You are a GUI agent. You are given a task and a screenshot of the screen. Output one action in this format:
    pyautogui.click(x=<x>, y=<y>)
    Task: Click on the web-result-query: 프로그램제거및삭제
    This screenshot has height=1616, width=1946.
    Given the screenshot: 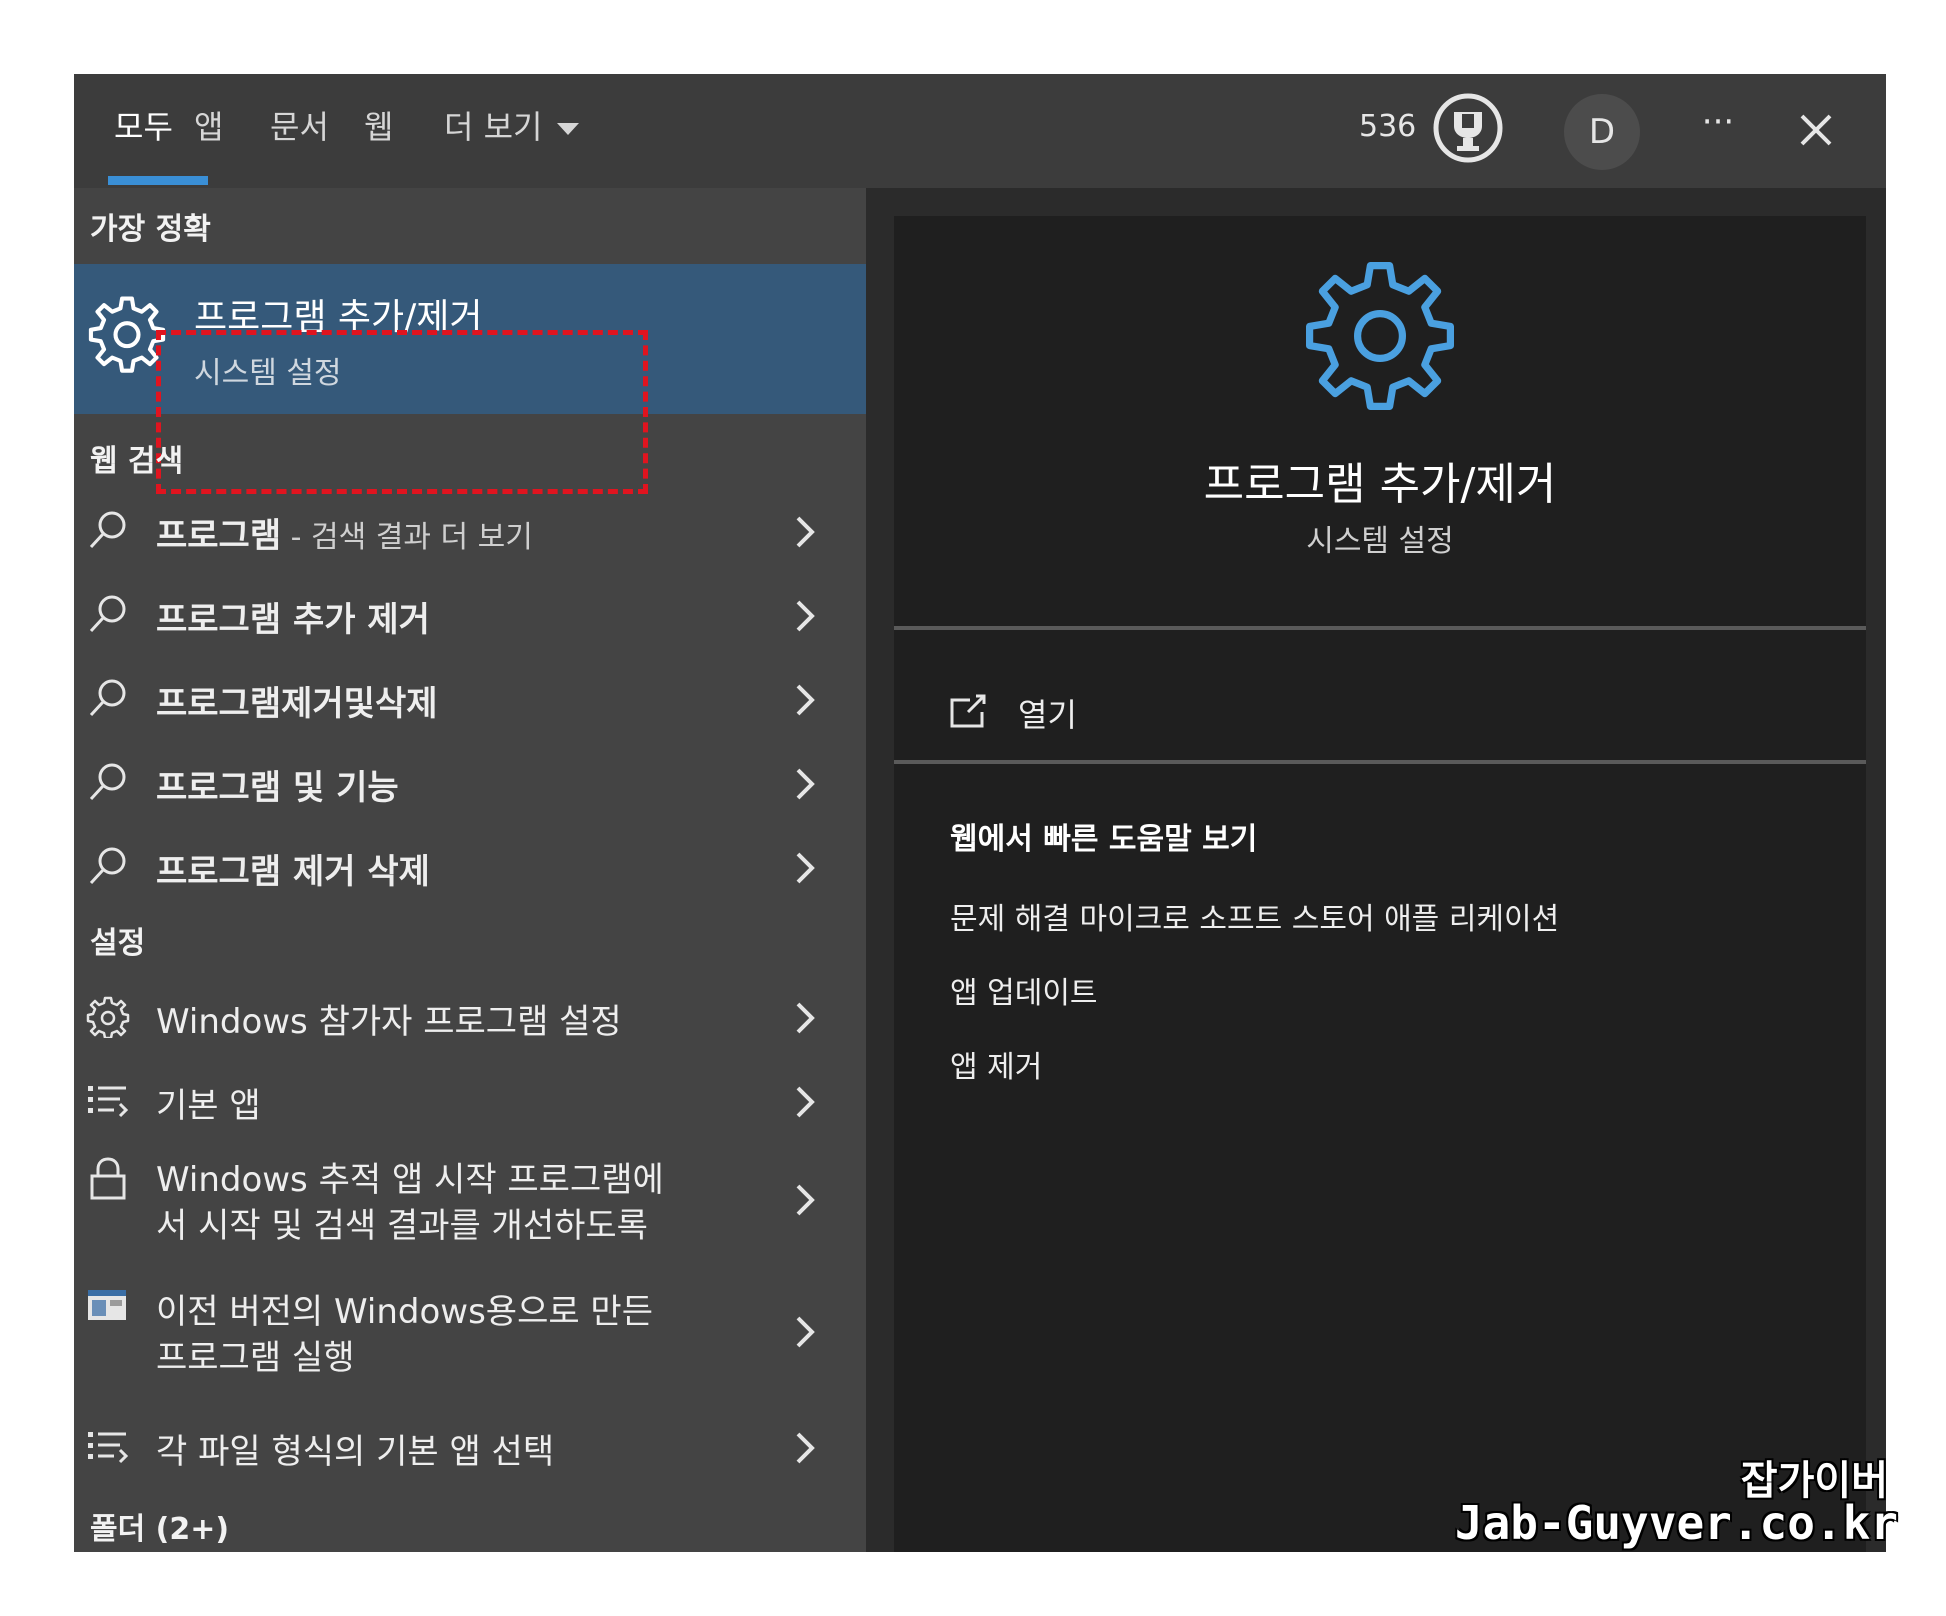 What is the action you would take?
    pyautogui.click(x=297, y=704)
    